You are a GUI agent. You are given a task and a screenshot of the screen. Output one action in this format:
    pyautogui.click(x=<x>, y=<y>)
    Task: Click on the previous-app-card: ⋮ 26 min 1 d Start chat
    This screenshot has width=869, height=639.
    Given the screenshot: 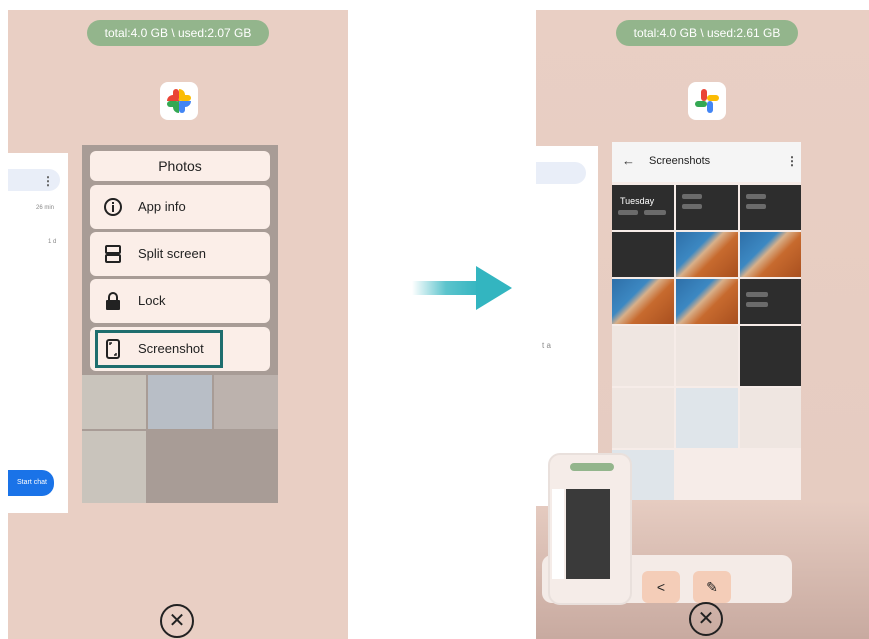 What is the action you would take?
    pyautogui.click(x=38, y=333)
    